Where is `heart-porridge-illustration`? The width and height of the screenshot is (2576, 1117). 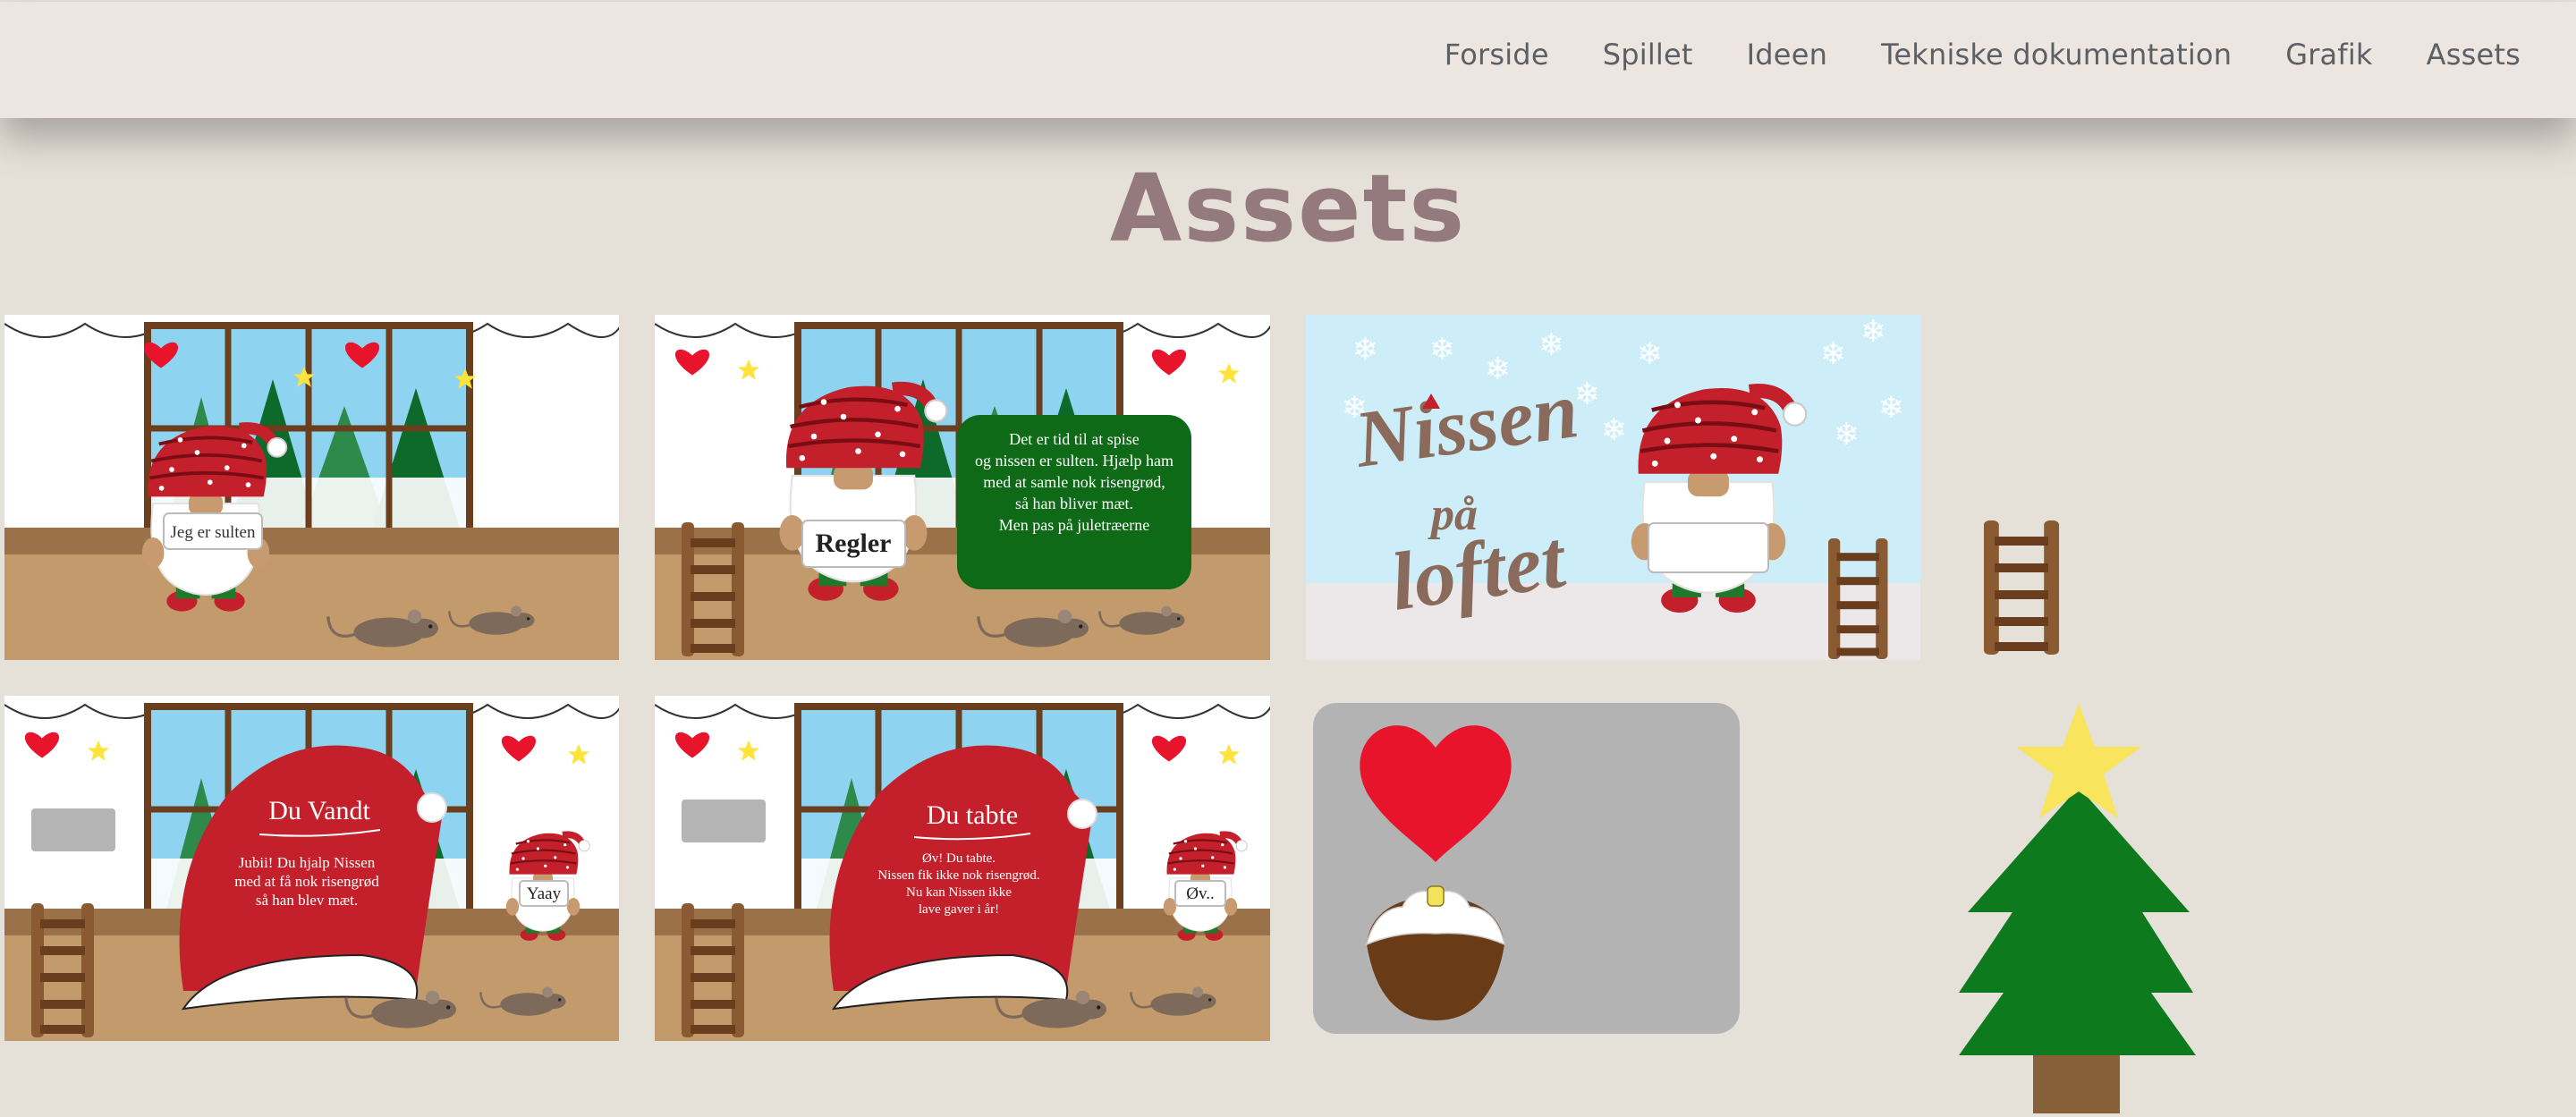
heart-porridge-illustration is located at coordinates (1526, 868).